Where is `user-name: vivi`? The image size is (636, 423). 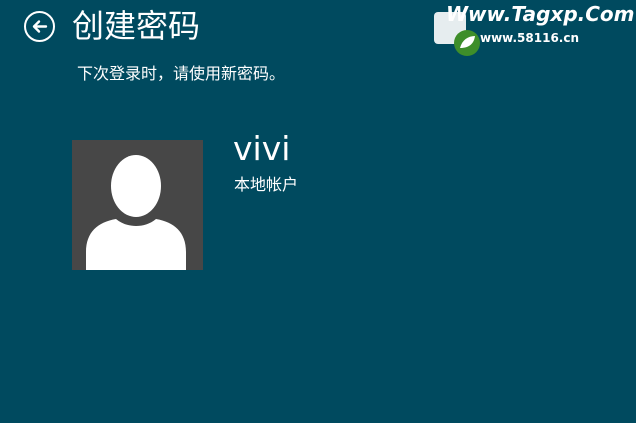
user-name: vivi is located at coordinates (262, 148).